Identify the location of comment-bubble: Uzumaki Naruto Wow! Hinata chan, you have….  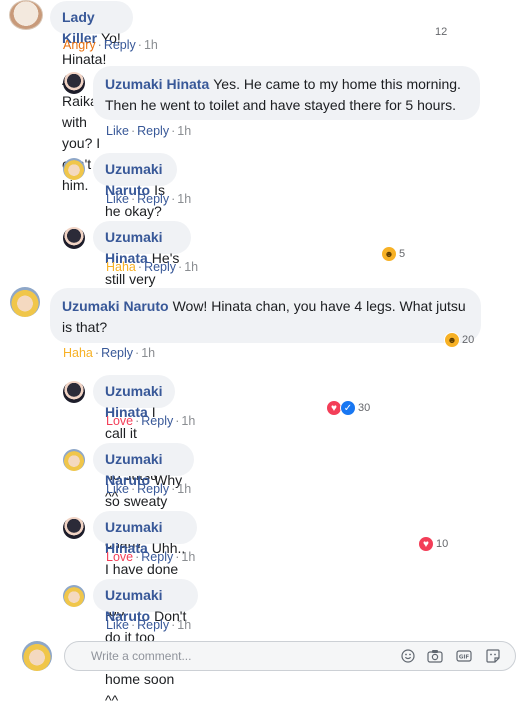
(265, 315).